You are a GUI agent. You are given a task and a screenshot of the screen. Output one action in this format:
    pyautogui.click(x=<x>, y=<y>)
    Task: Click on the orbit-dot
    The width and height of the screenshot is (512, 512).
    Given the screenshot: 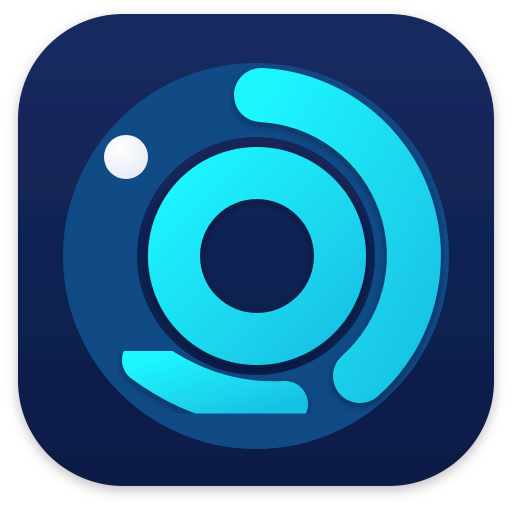 What is the action you would take?
    pyautogui.click(x=126, y=157)
    